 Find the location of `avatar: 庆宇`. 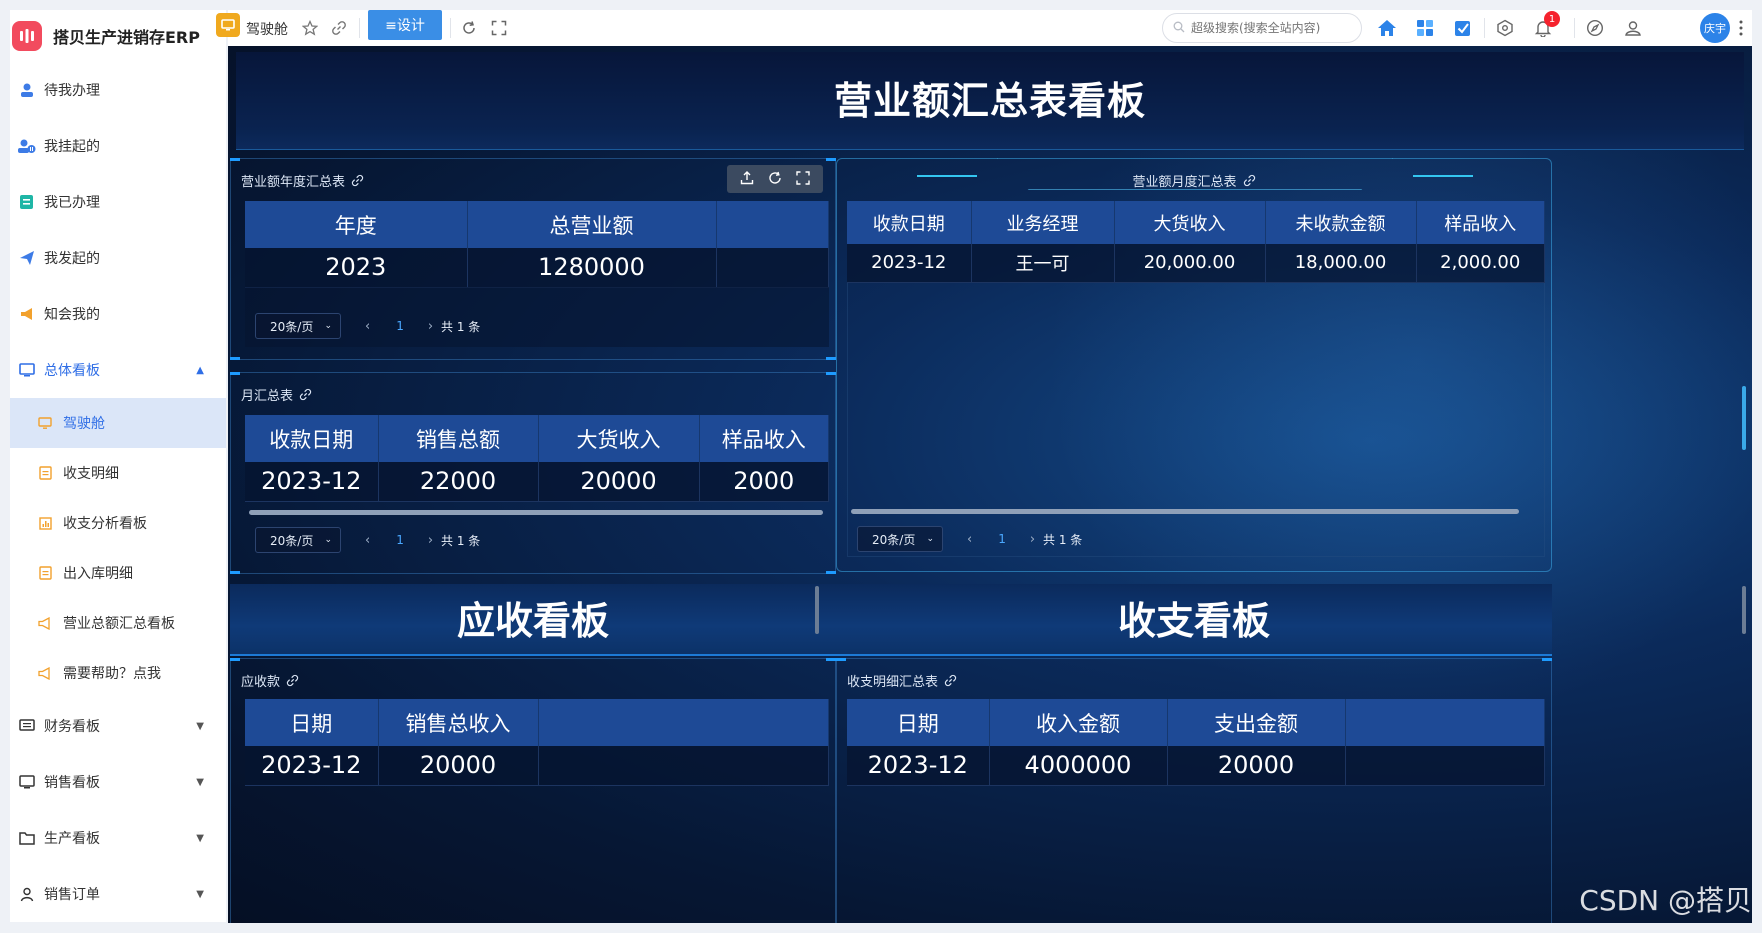

avatar: 庆宇 is located at coordinates (1715, 28).